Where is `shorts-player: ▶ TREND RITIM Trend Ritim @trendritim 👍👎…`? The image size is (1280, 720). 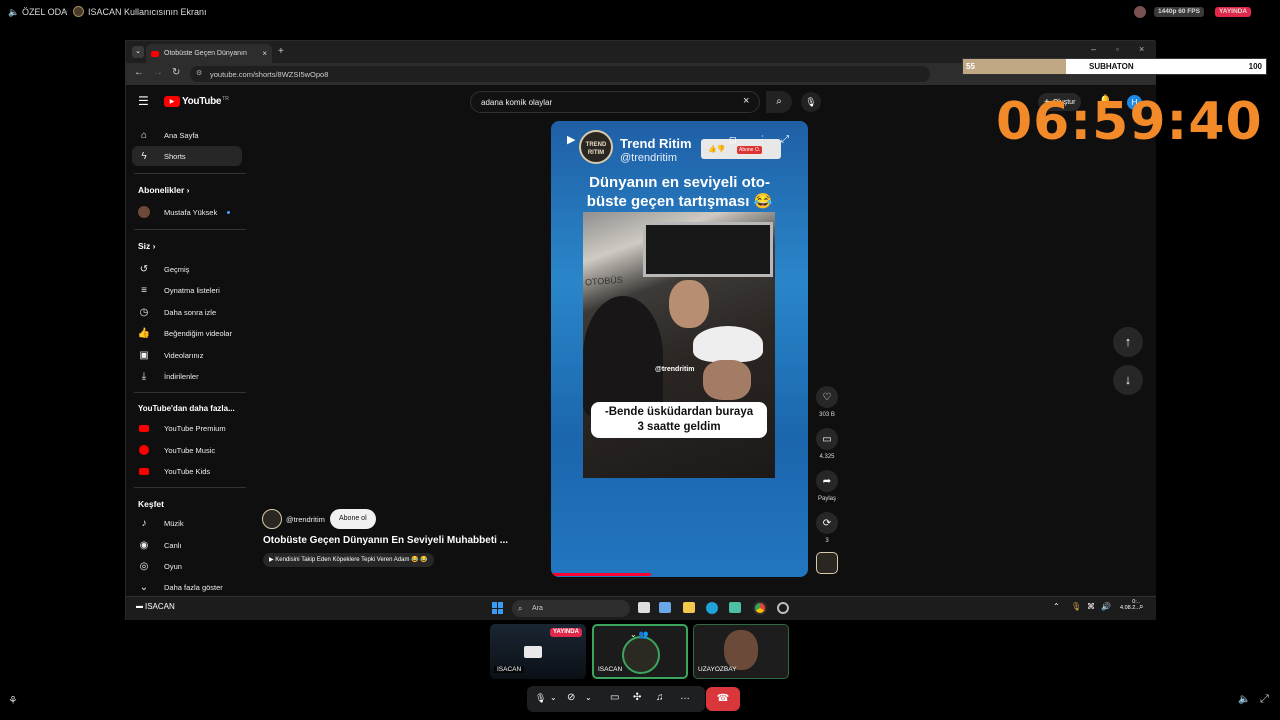 shorts-player: ▶ TREND RITIM Trend Ritim @trendritim 👍👎… is located at coordinates (679, 349).